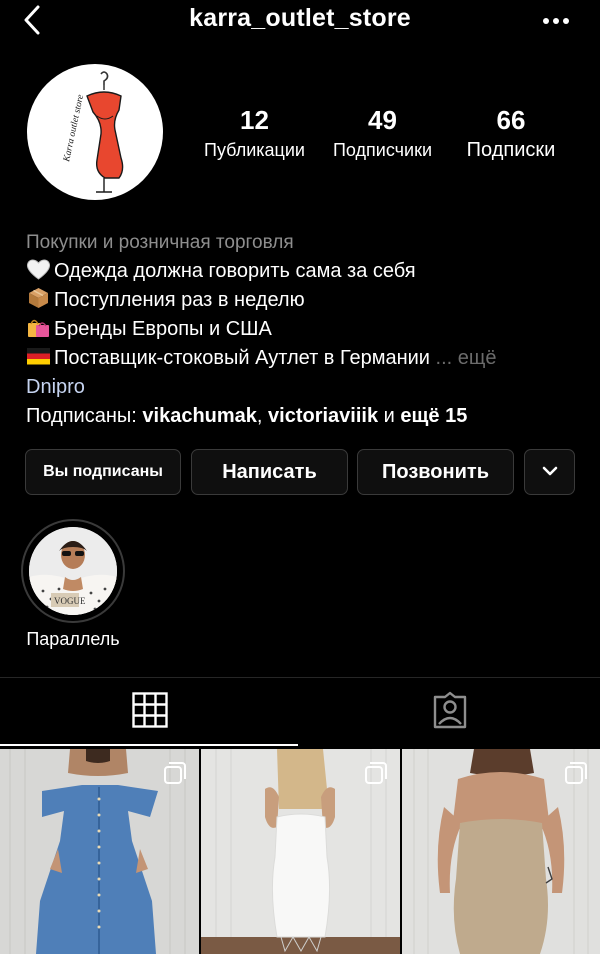  I want to click on bio-line: Одежда должна говорить сама за себя, so click(306, 271).